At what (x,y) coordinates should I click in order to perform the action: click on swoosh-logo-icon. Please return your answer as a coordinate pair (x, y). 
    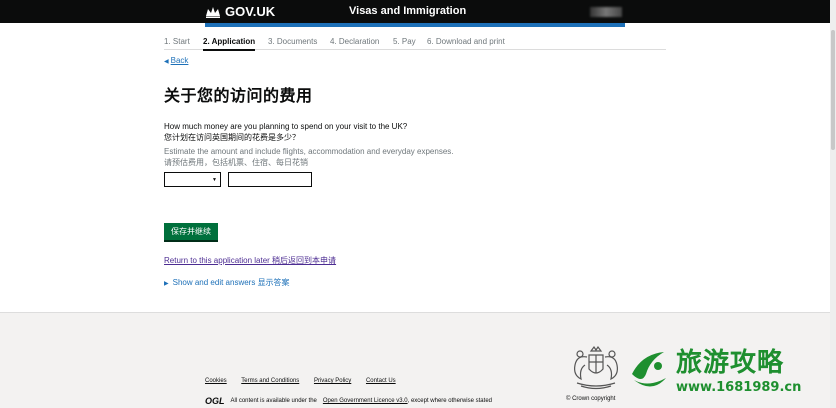
    Looking at the image, I should click on (649, 369).